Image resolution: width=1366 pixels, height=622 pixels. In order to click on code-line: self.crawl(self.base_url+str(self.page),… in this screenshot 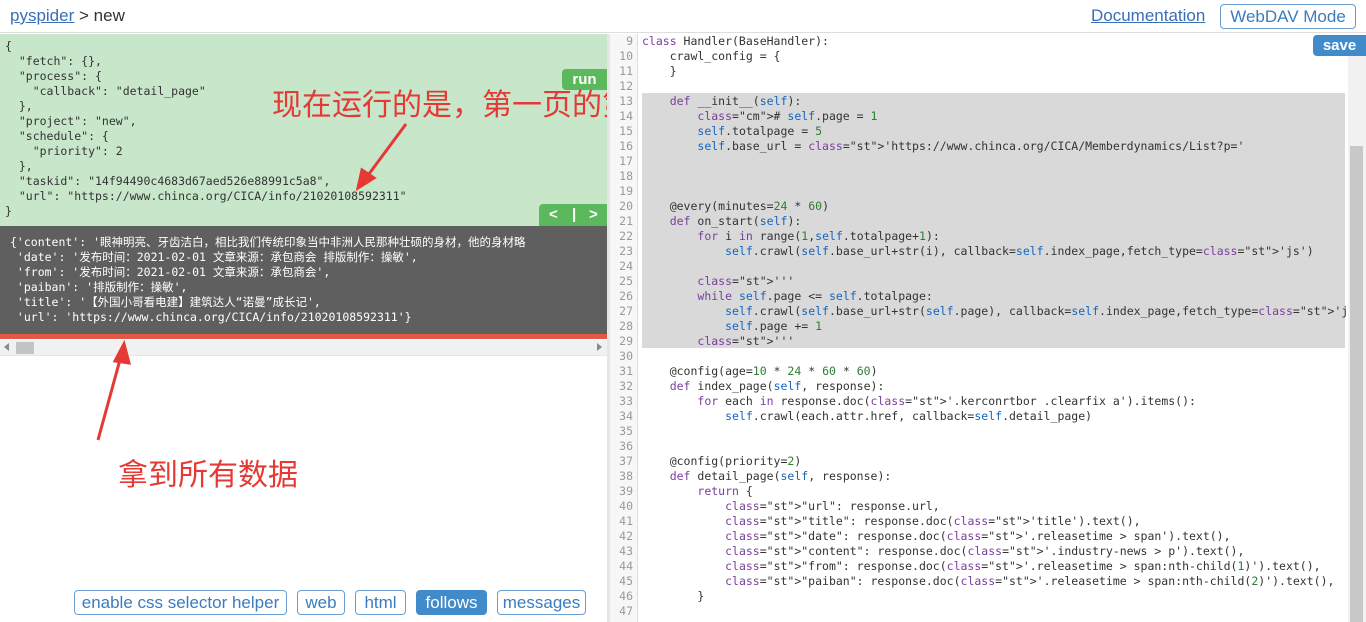, I will do `click(1045, 311)`.